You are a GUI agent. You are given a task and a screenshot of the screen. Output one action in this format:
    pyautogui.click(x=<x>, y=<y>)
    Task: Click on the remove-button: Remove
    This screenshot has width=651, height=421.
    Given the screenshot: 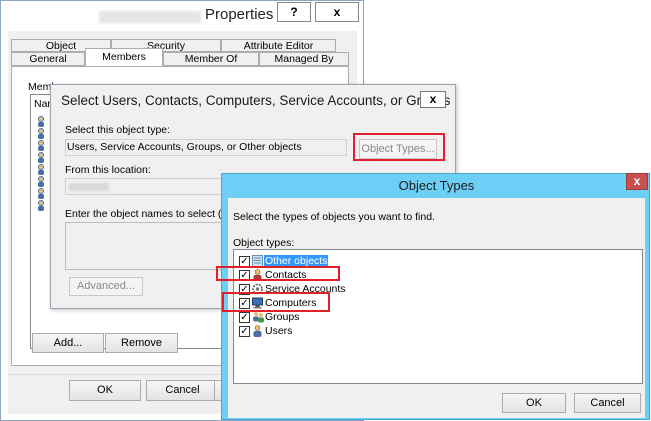 What is the action you would take?
    pyautogui.click(x=141, y=343)
    